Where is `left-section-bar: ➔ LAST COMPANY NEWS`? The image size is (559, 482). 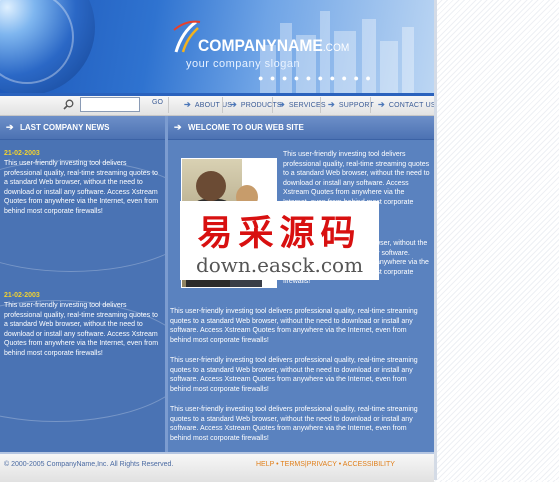
left-section-bar: ➔ LAST COMPANY NEWS is located at coordinates (82, 128).